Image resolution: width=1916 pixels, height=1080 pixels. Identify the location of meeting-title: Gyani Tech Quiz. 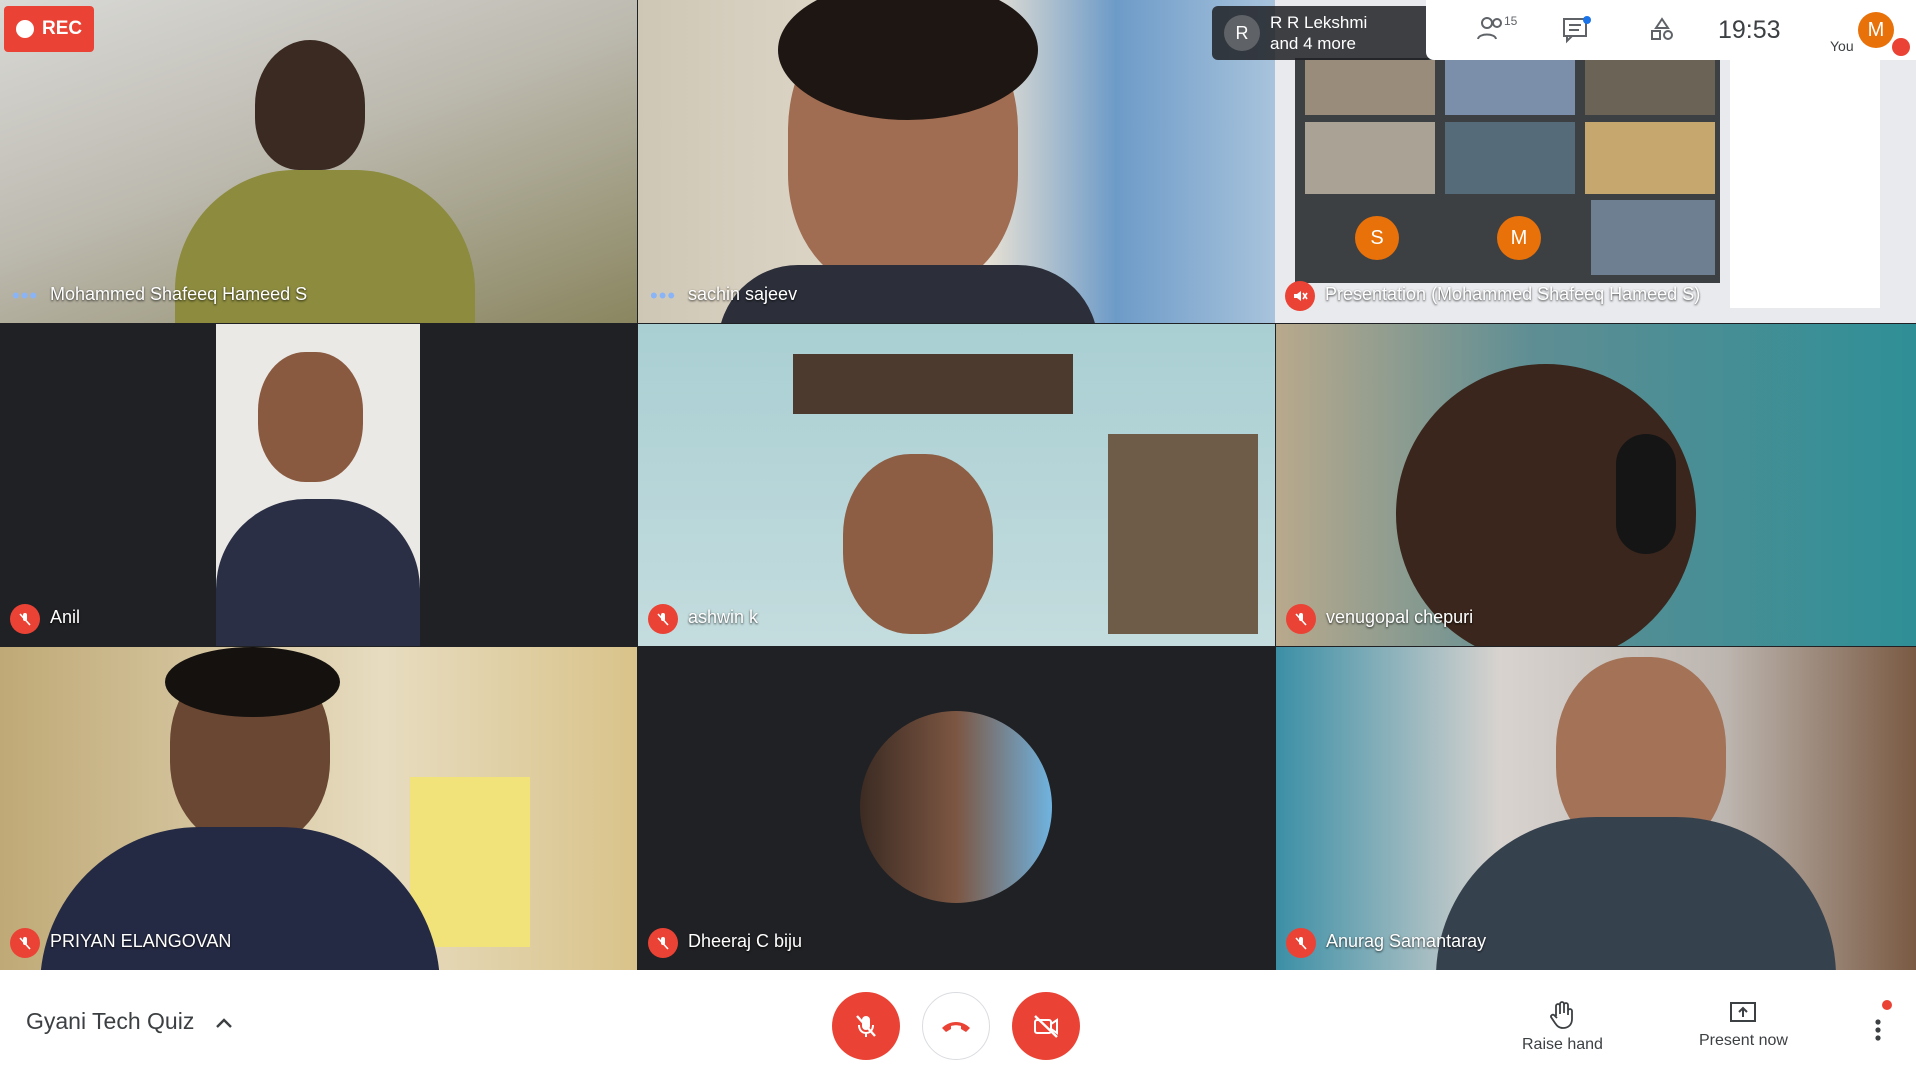
(110, 1021).